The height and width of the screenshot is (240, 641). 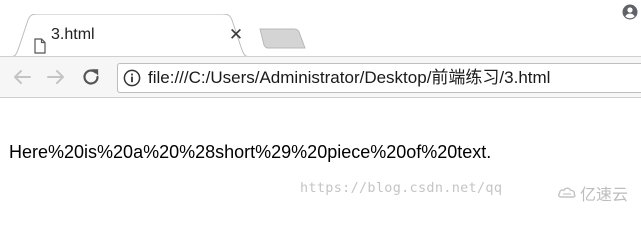 I want to click on new-tab-button, so click(x=283, y=39).